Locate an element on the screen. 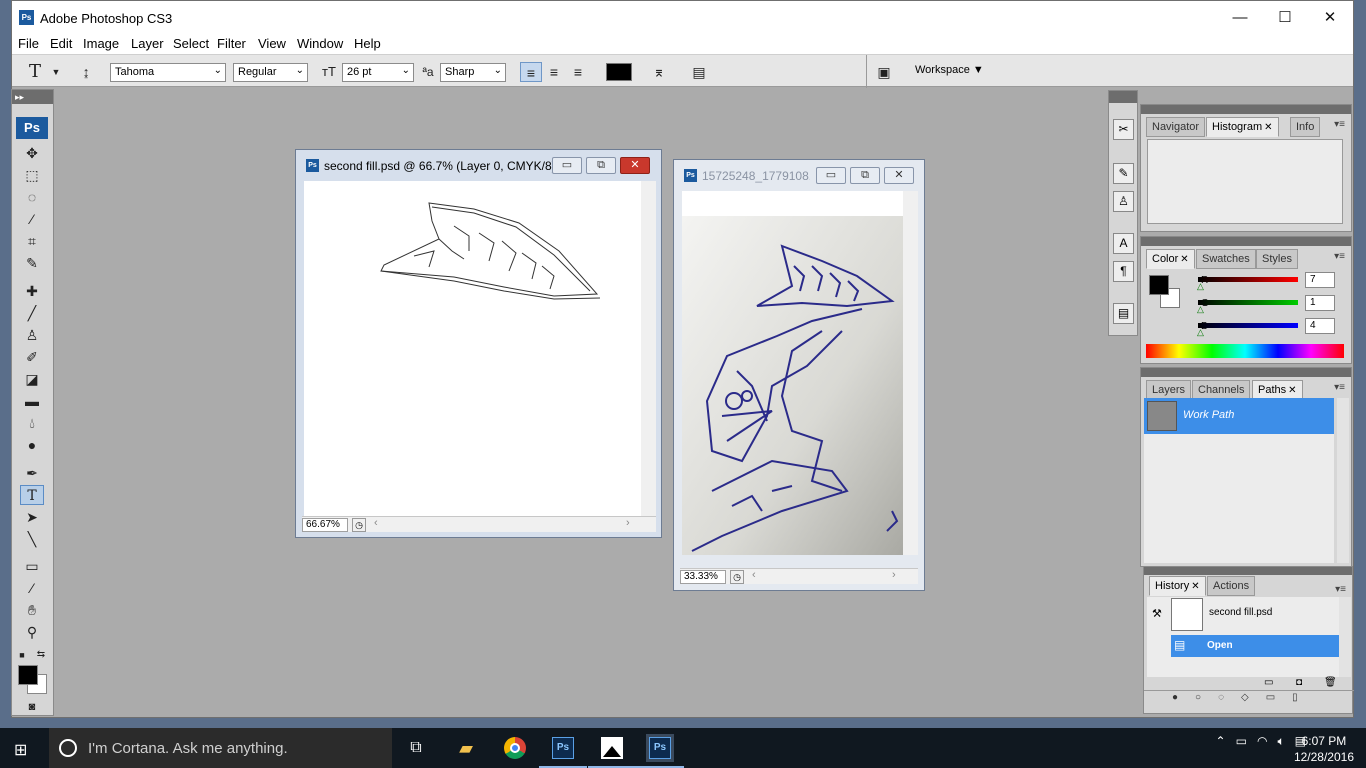  bridge-icon: ▣ is located at coordinates (884, 72).